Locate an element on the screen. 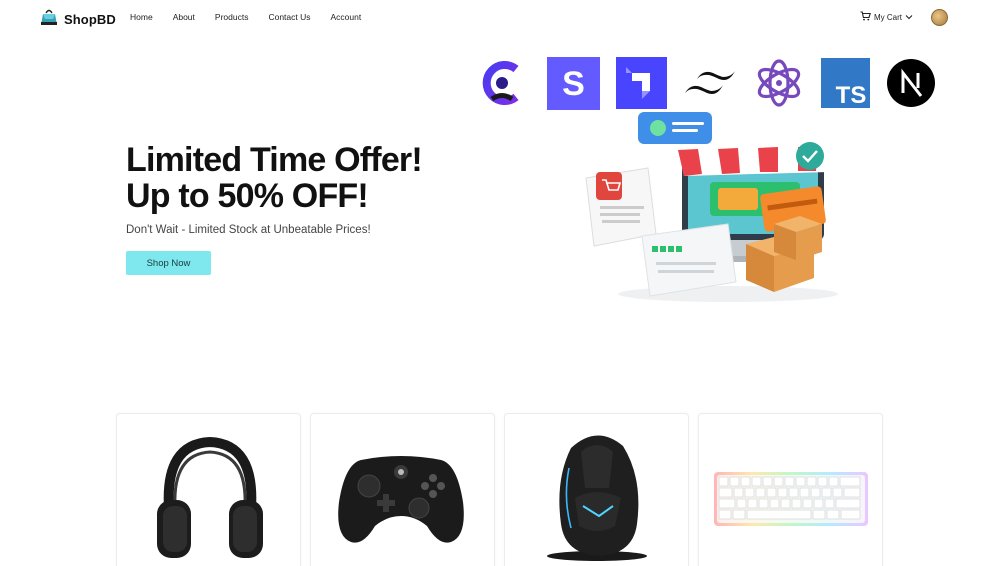 The image size is (993, 566). nav-link-contact-us: Contact Us is located at coordinates (289, 17).